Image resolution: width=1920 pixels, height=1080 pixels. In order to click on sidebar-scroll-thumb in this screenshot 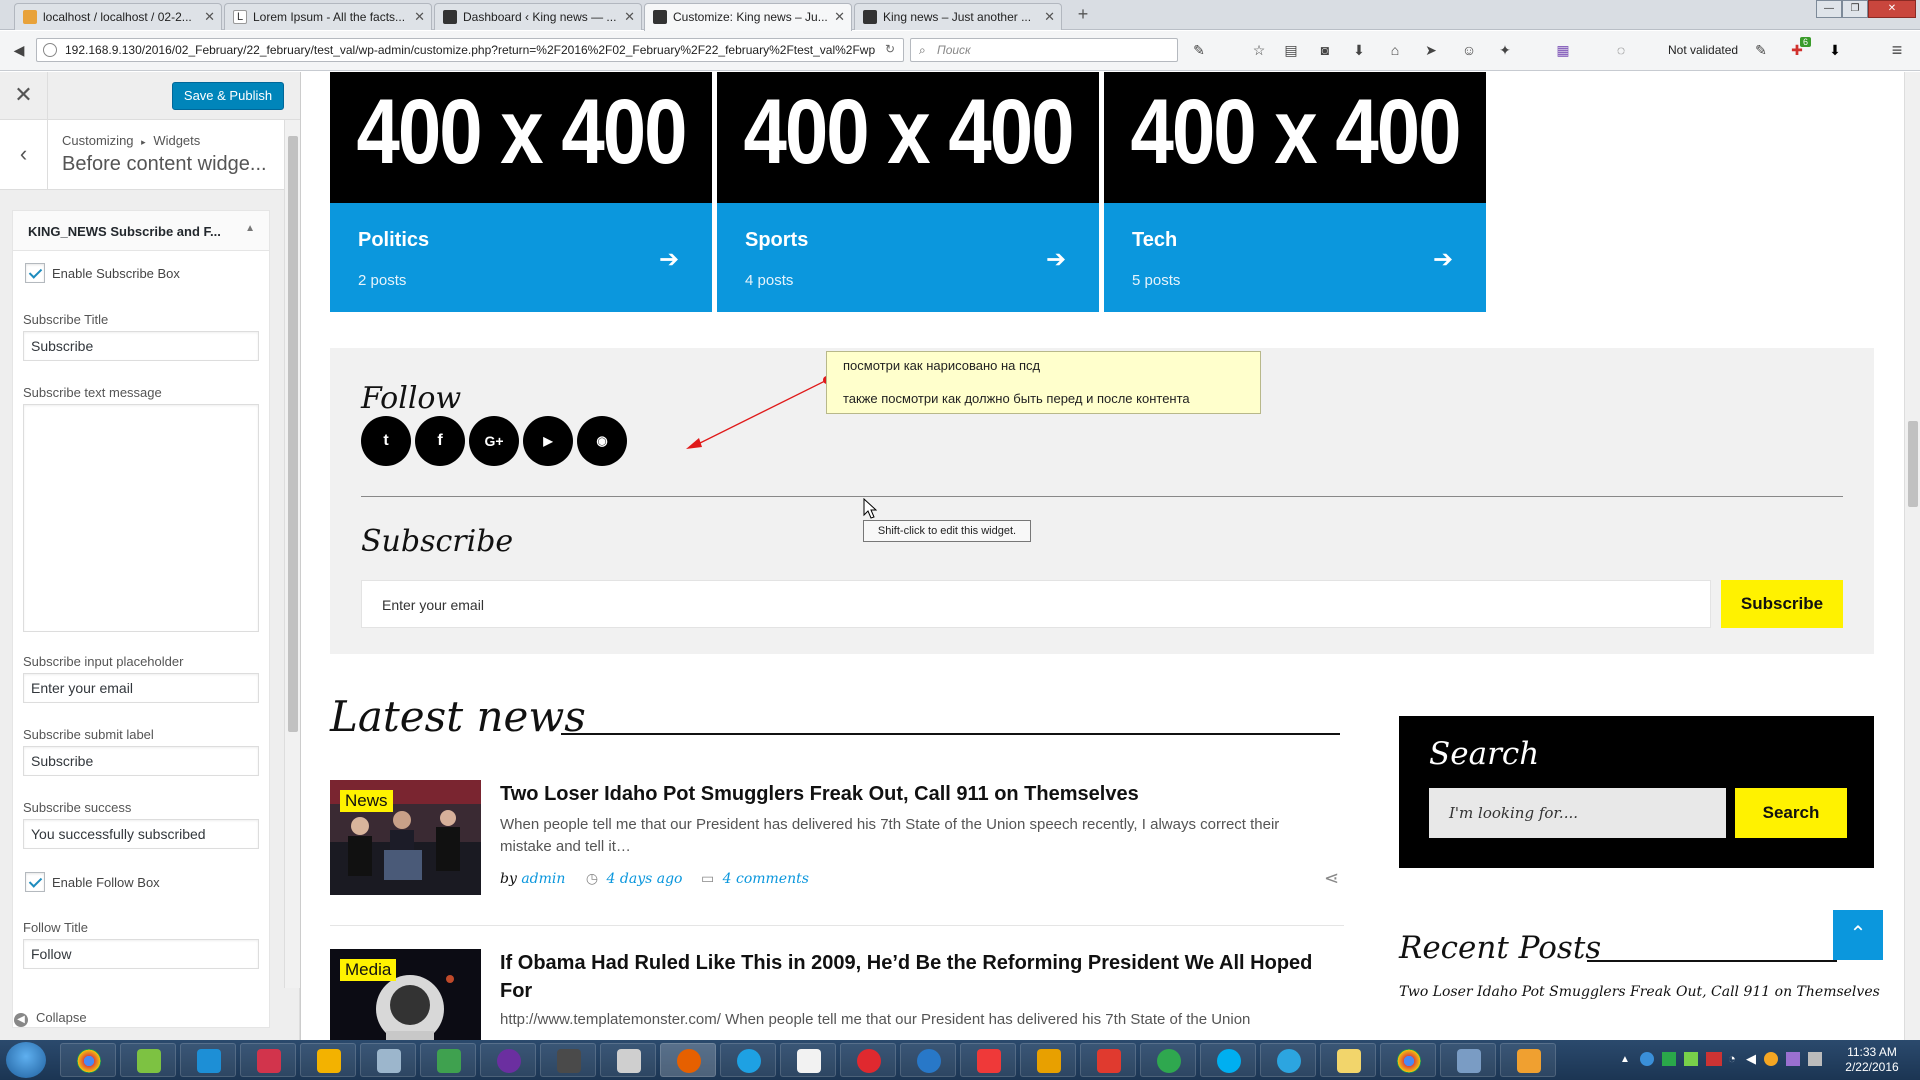, I will do `click(293, 434)`.